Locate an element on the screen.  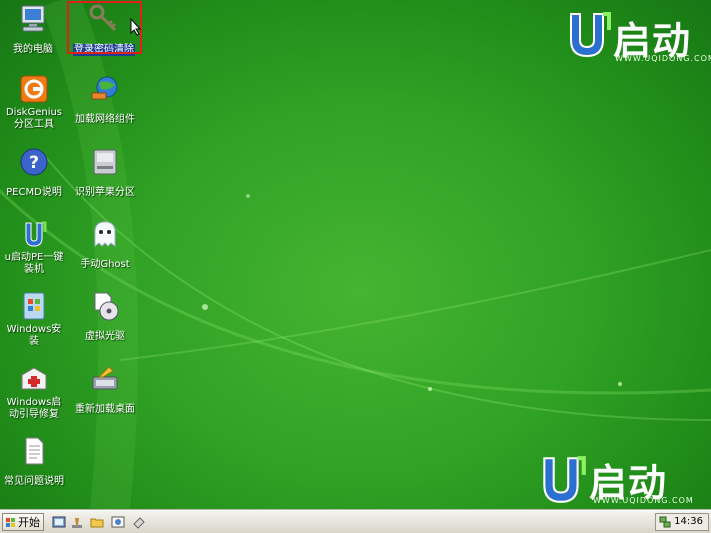
help-icon: ? is located at coordinates (34, 162).